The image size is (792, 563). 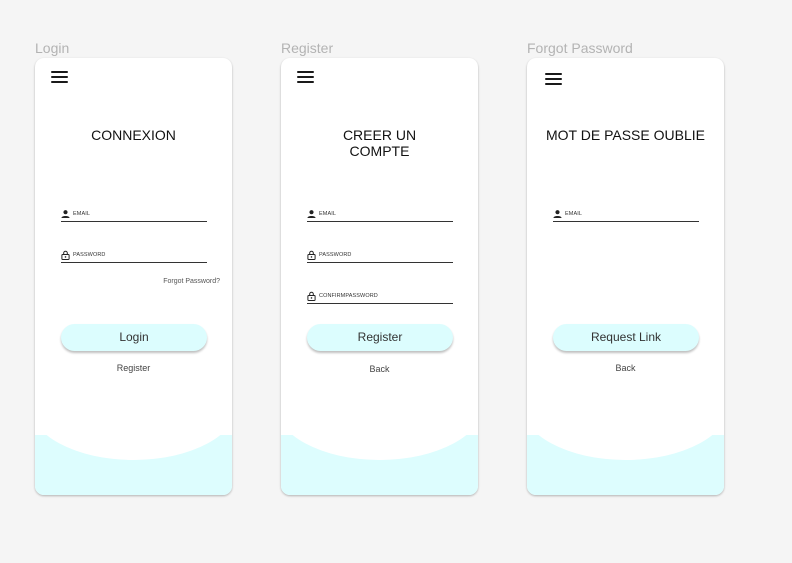 I want to click on page-title-line2: COMPTE, so click(x=379, y=151).